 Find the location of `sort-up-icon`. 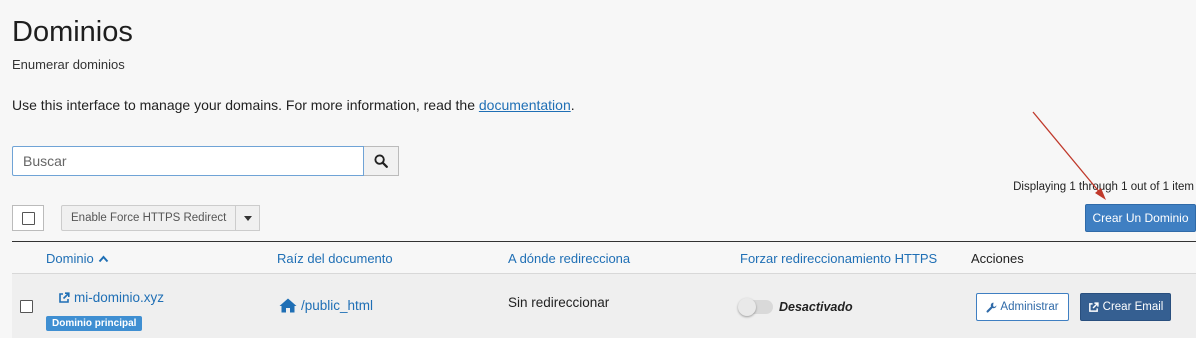

sort-up-icon is located at coordinates (103, 258).